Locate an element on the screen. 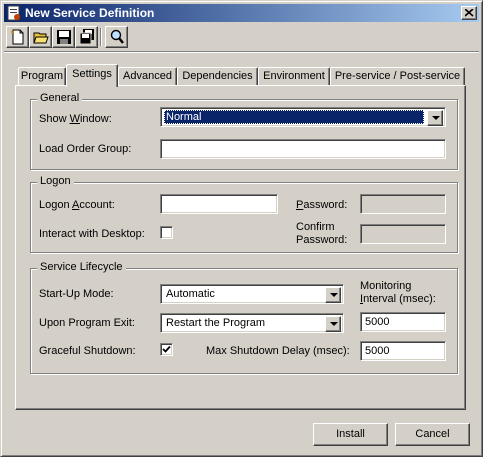 This screenshot has width=483, height=457. toolbar is located at coordinates (241, 38).